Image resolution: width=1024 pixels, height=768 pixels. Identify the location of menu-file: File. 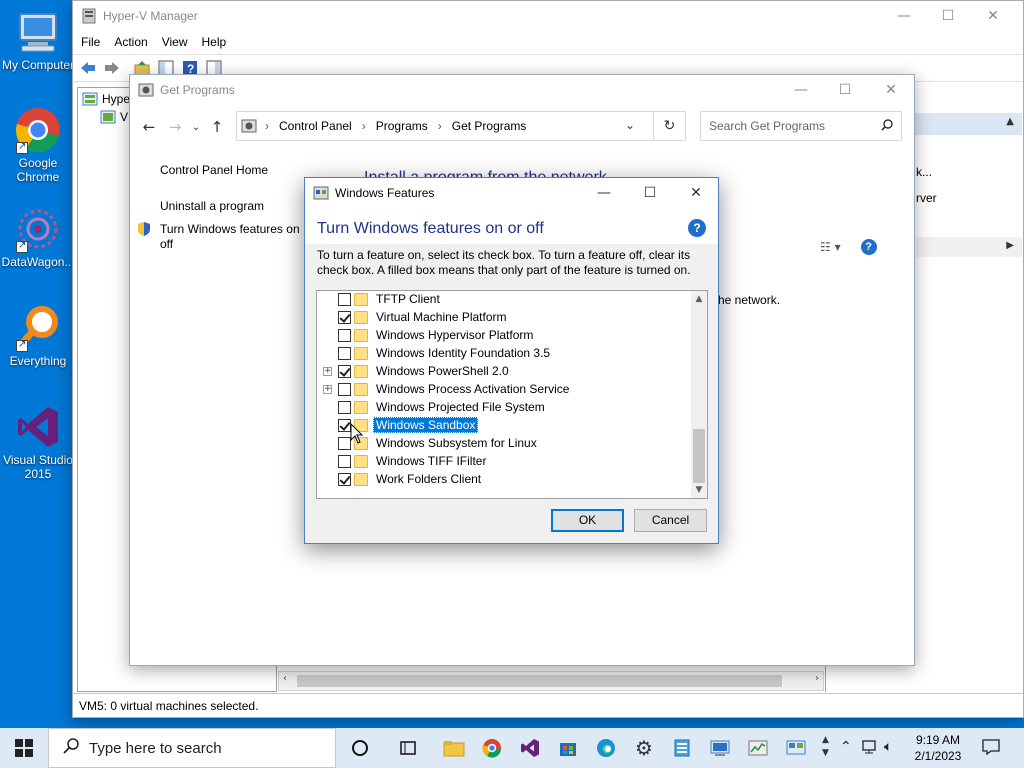
(90, 42).